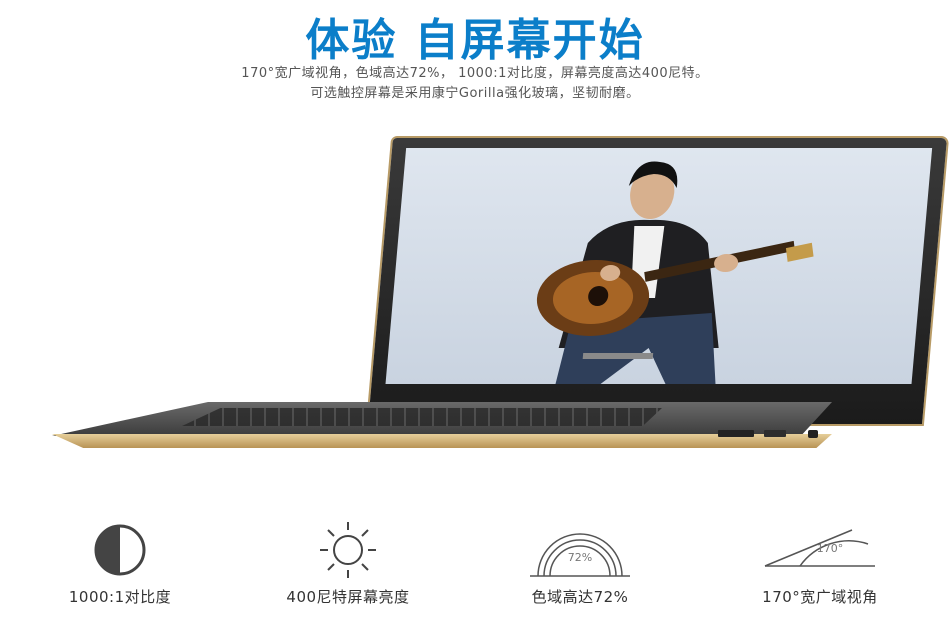 Image resolution: width=950 pixels, height=630 pixels. I want to click on color-gamut-badge: 72%, so click(580, 557).